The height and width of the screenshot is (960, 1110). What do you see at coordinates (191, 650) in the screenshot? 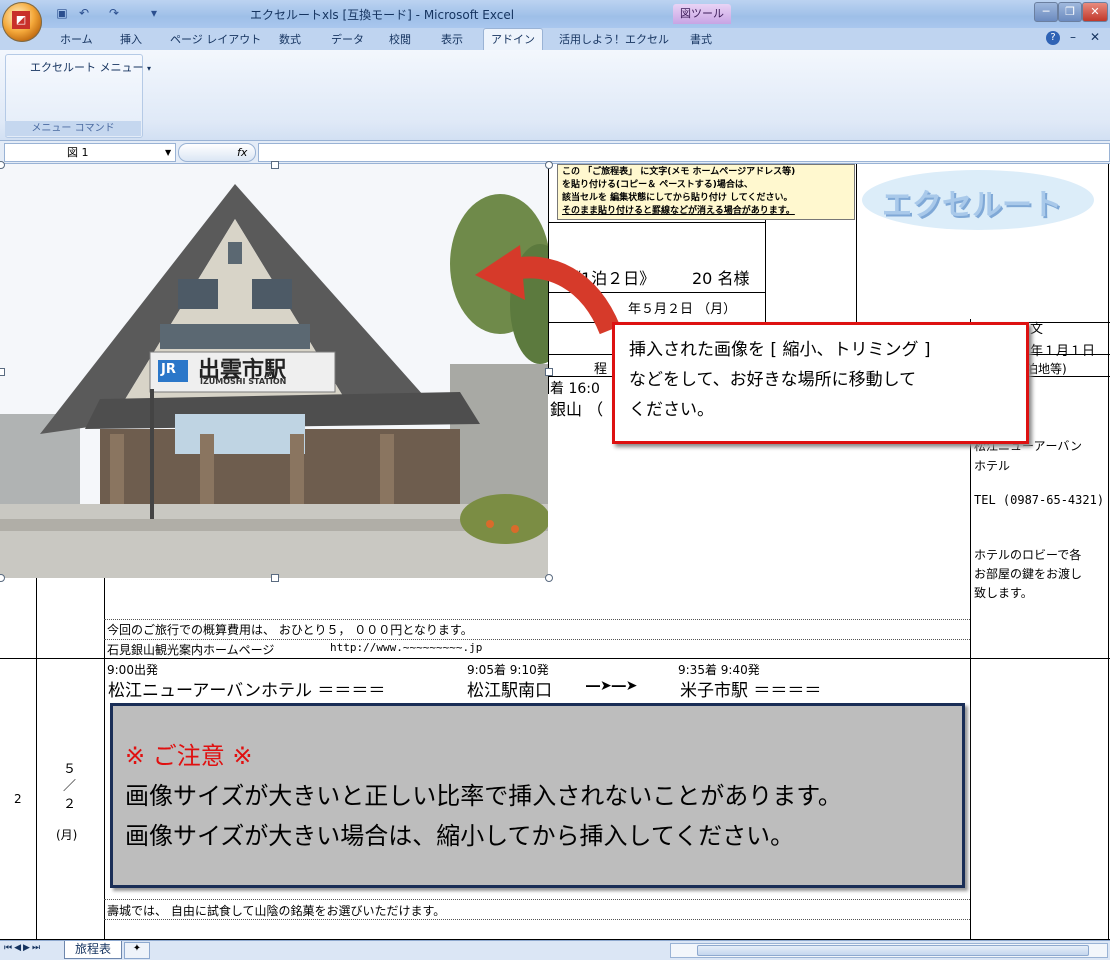
I see `site-label: 石見銀山観光案内ホームページ` at bounding box center [191, 650].